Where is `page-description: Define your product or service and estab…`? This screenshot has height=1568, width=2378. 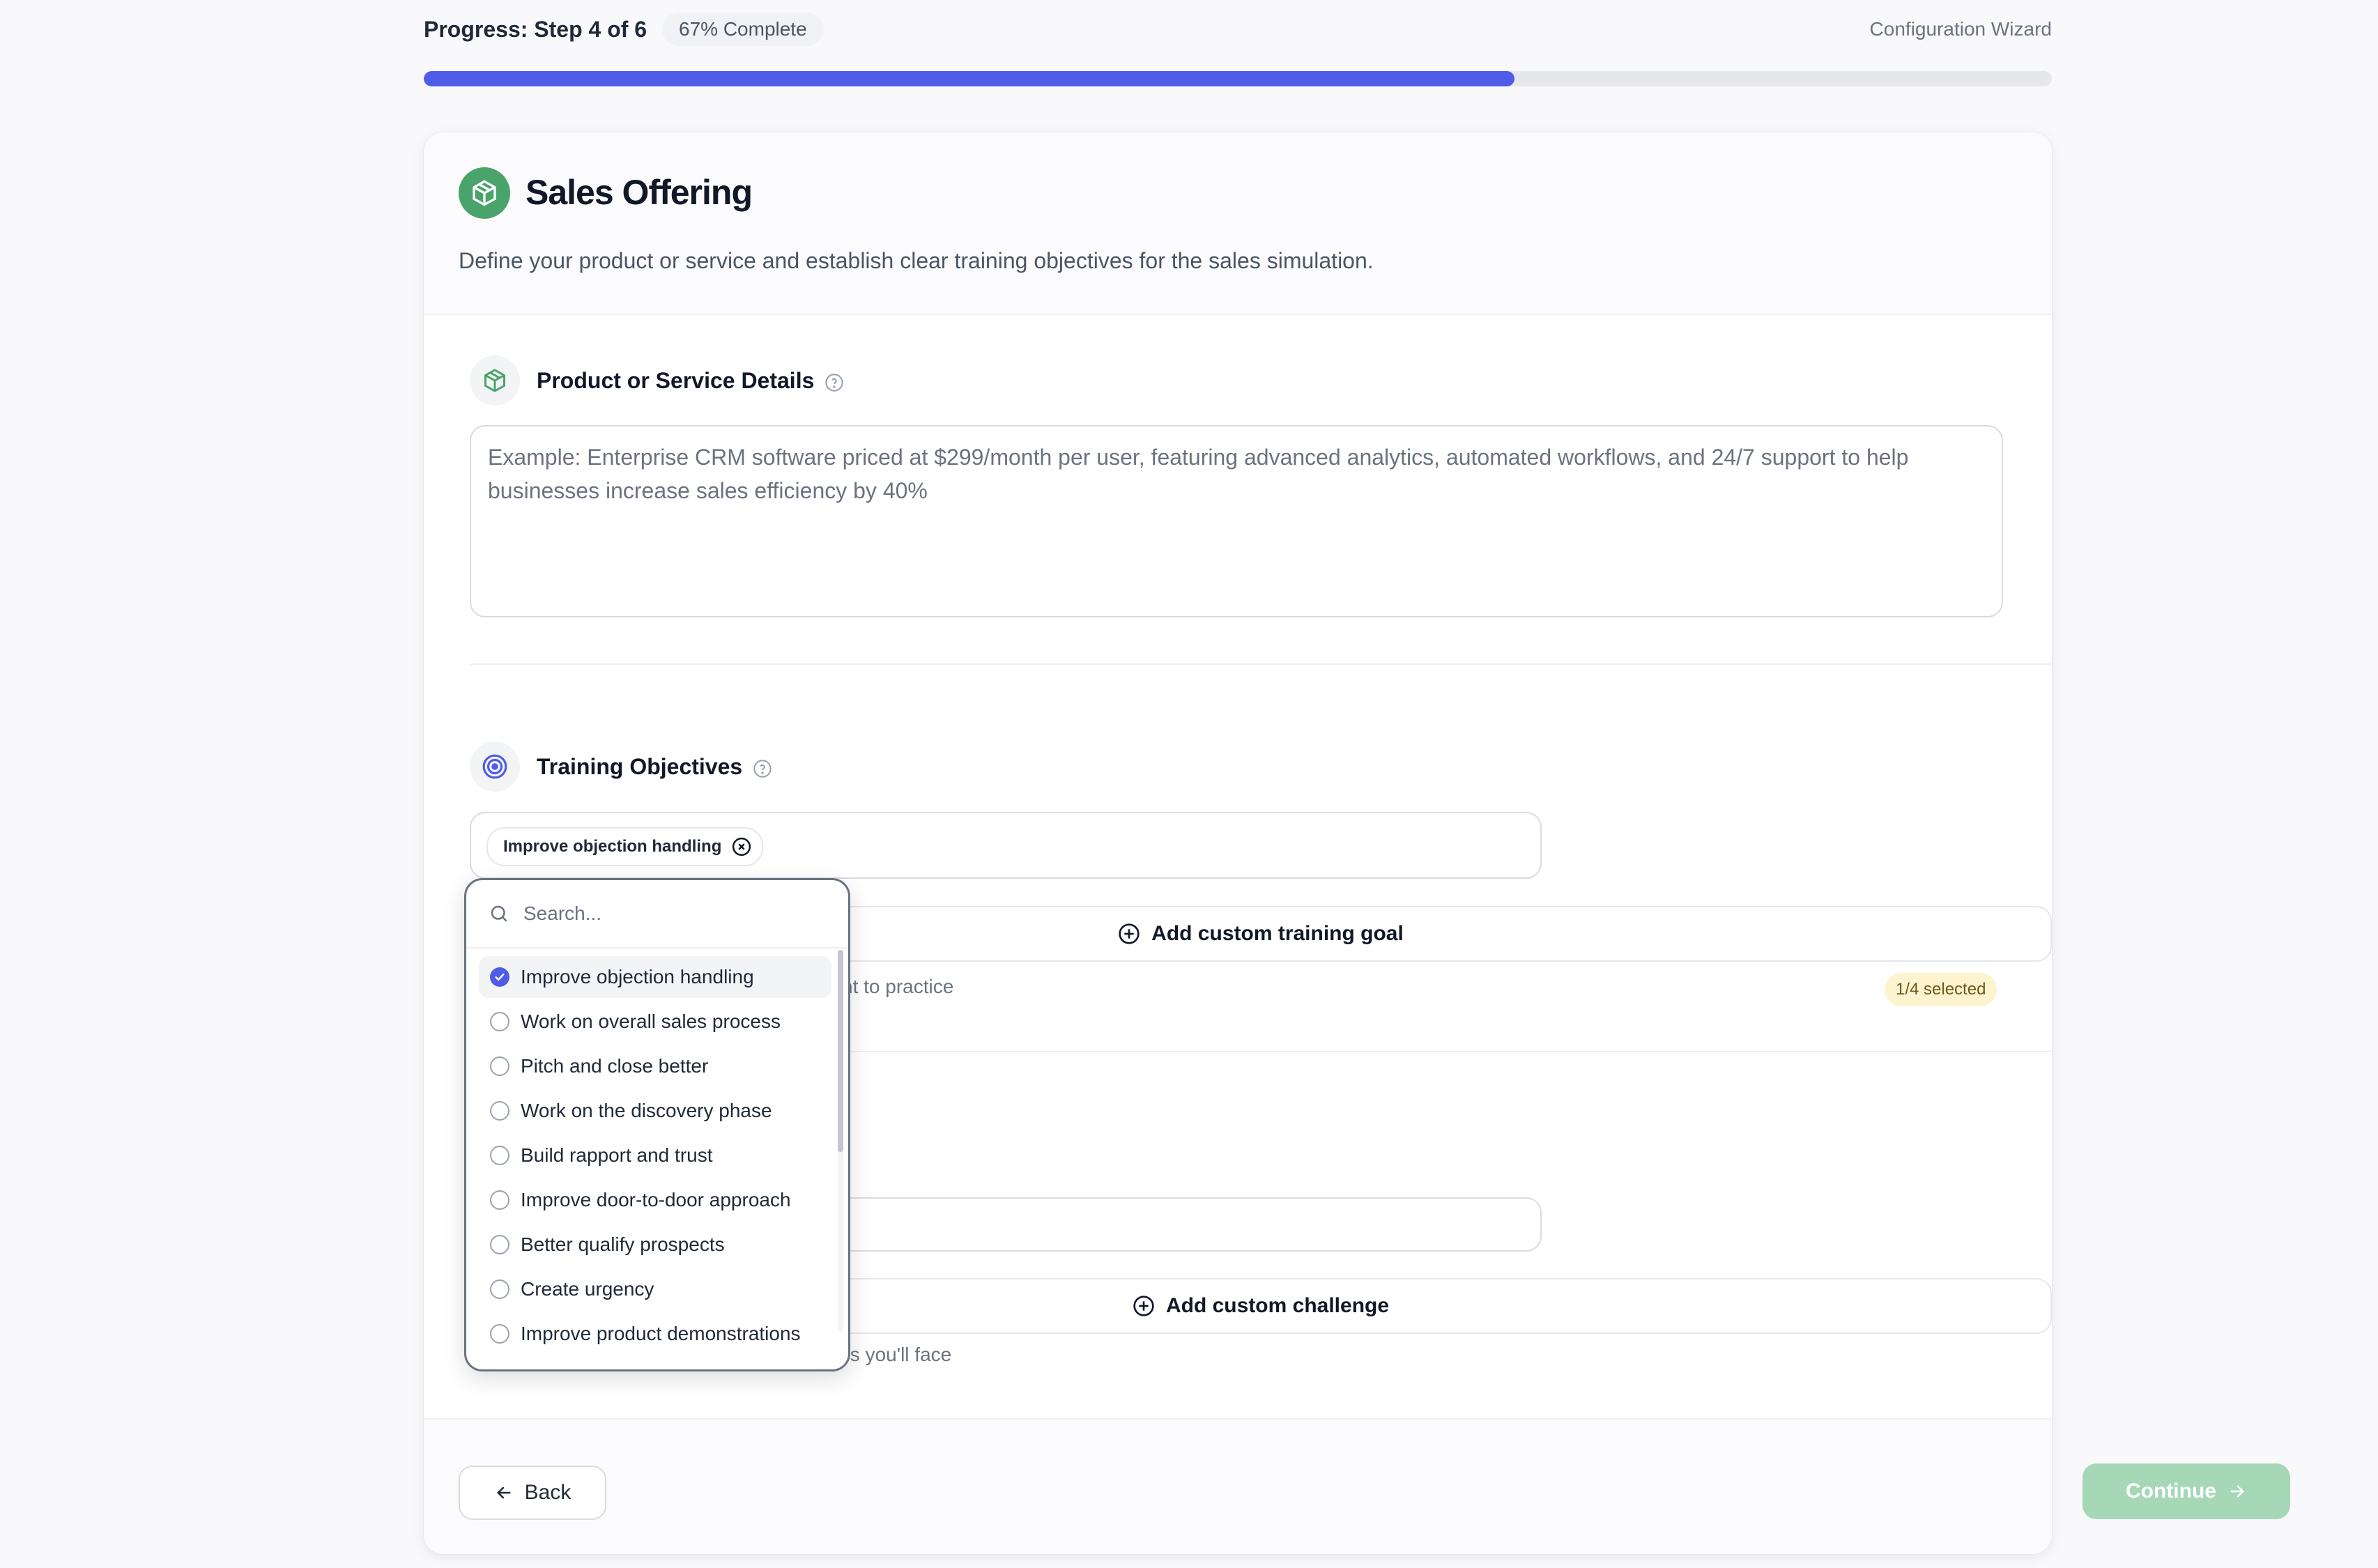
page-description: Define your product or service and estab… is located at coordinates (916, 260).